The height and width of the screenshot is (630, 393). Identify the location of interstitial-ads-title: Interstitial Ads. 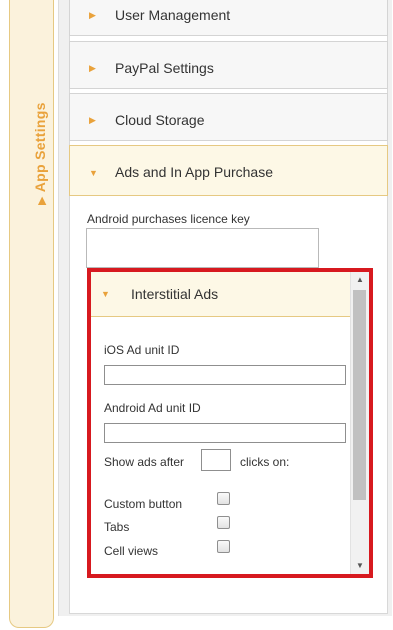
(175, 294).